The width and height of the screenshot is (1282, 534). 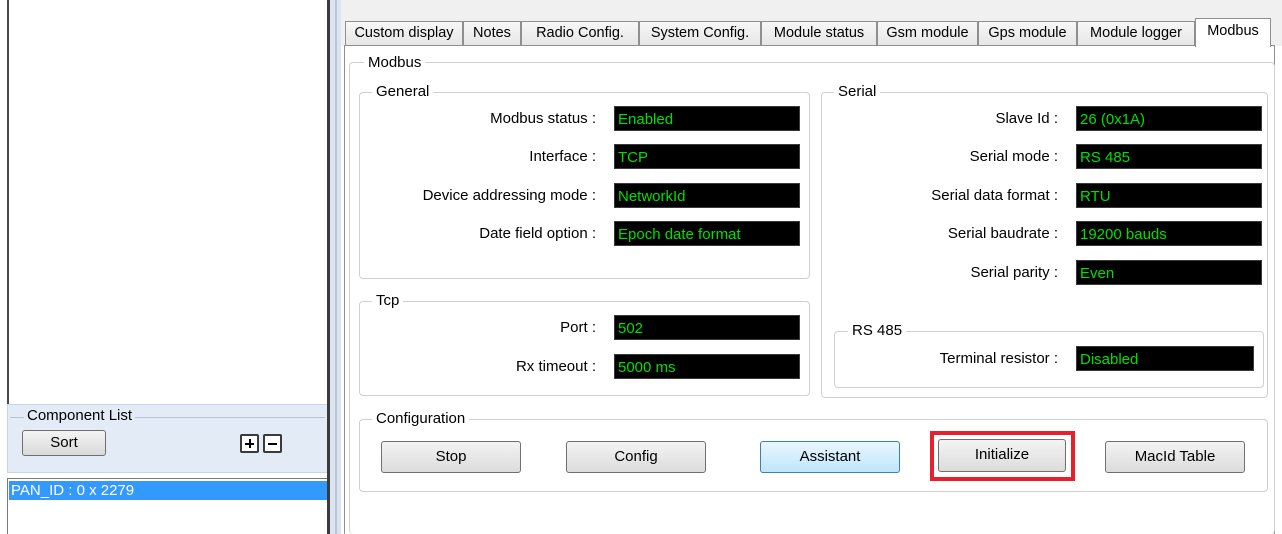 What do you see at coordinates (403, 92) in the screenshot?
I see `general-title: General` at bounding box center [403, 92].